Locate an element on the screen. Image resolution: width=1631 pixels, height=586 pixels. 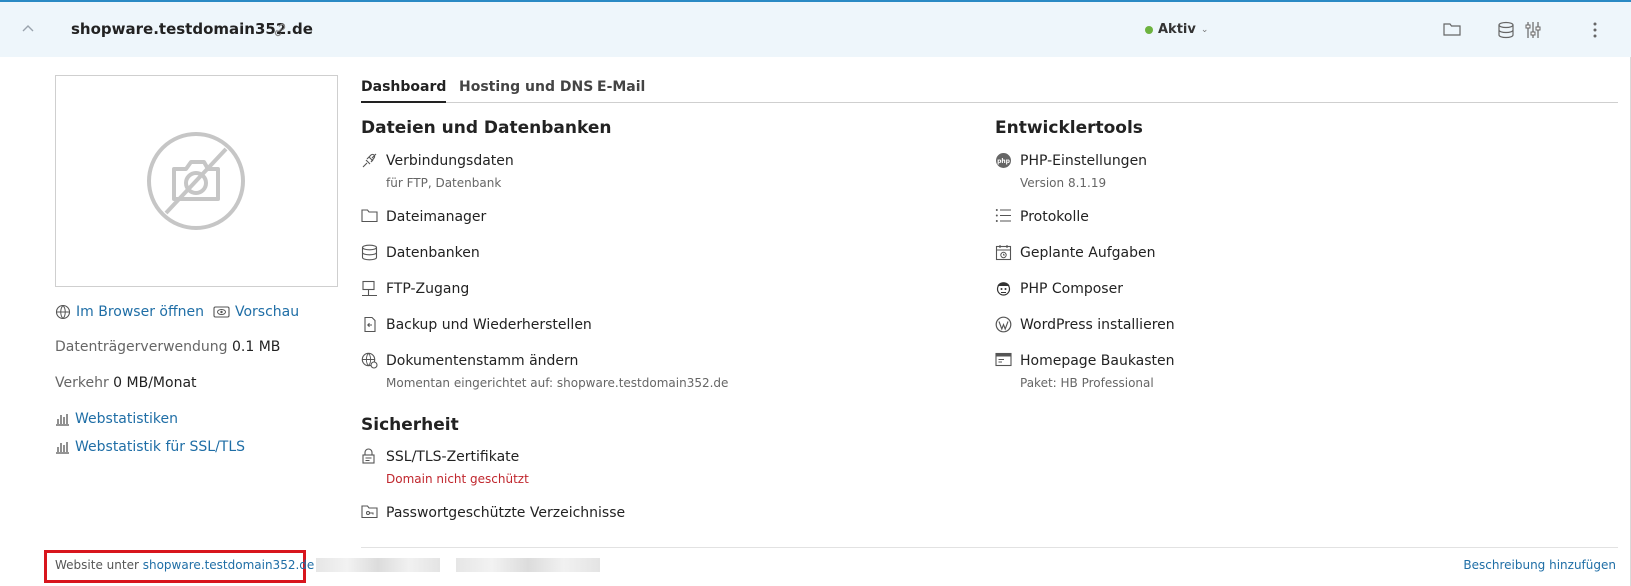
backup-icon is located at coordinates (369, 324).